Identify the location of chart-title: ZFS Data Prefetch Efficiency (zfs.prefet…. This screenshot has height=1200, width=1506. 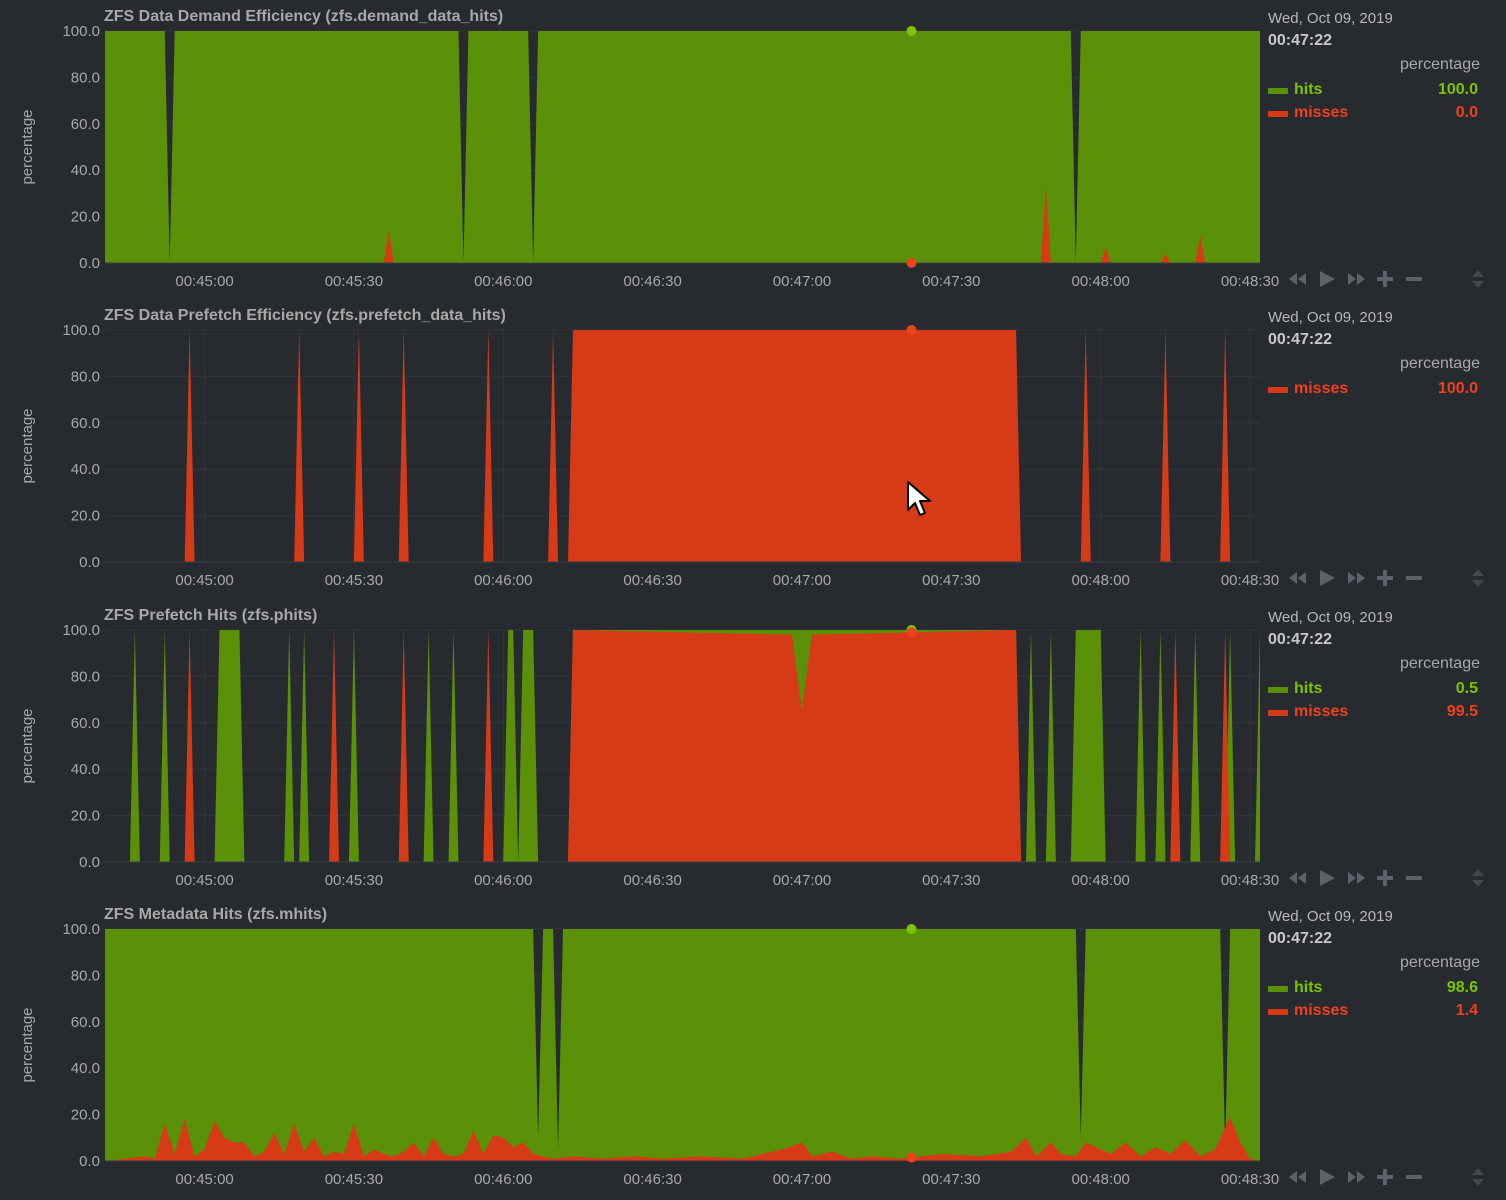
(305, 315).